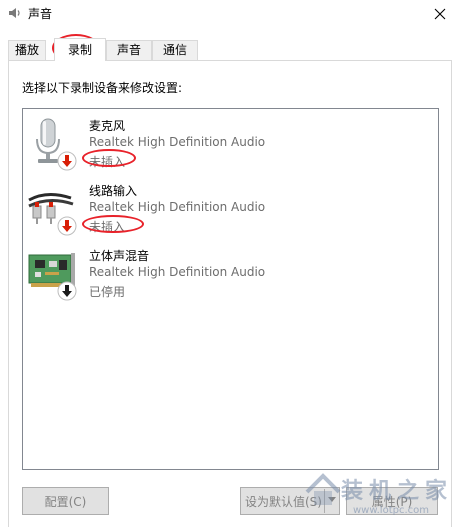  What do you see at coordinates (107, 292) in the screenshot?
I see `device-status: 已停用` at bounding box center [107, 292].